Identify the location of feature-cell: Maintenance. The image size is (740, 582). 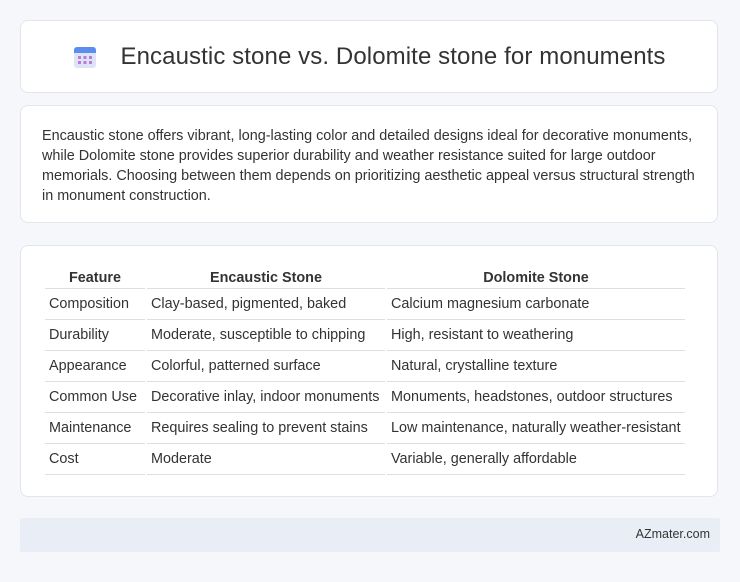
(95, 428).